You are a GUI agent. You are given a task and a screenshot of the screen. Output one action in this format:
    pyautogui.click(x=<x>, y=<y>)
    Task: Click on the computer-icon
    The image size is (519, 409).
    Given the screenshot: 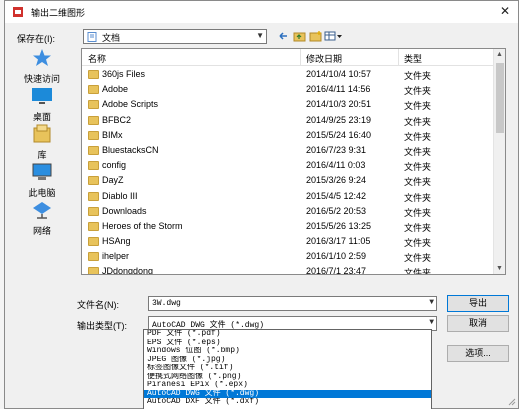 What is the action you would take?
    pyautogui.click(x=42, y=171)
    